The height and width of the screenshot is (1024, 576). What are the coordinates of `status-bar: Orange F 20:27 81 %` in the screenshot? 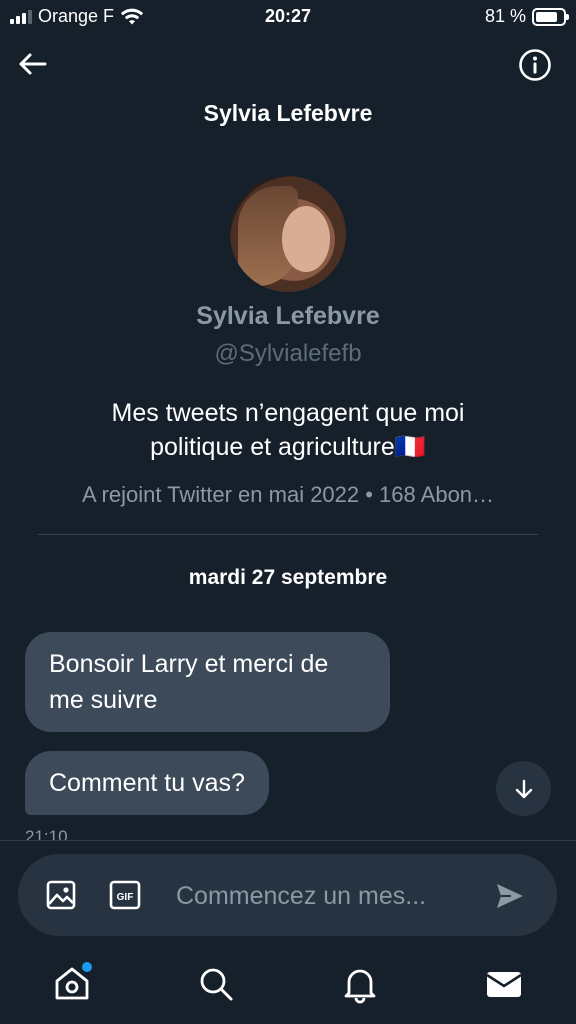 It's located at (288, 17).